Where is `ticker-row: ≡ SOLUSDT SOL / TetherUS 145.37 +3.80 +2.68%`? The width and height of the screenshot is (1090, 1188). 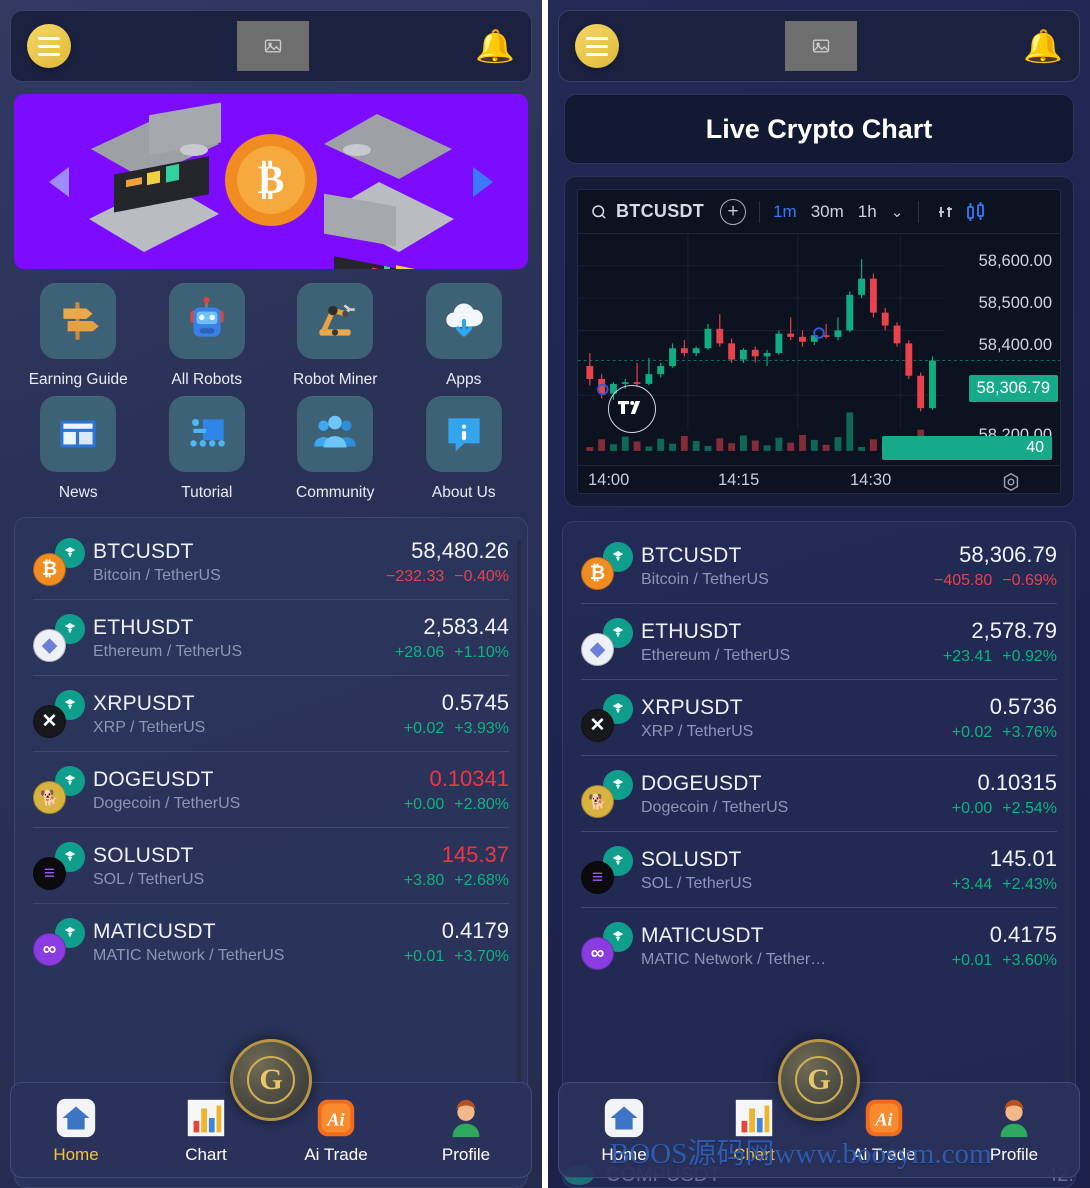 ticker-row: ≡ SOLUSDT SOL / TetherUS 145.37 +3.80 +2.68% is located at coordinates (271, 866).